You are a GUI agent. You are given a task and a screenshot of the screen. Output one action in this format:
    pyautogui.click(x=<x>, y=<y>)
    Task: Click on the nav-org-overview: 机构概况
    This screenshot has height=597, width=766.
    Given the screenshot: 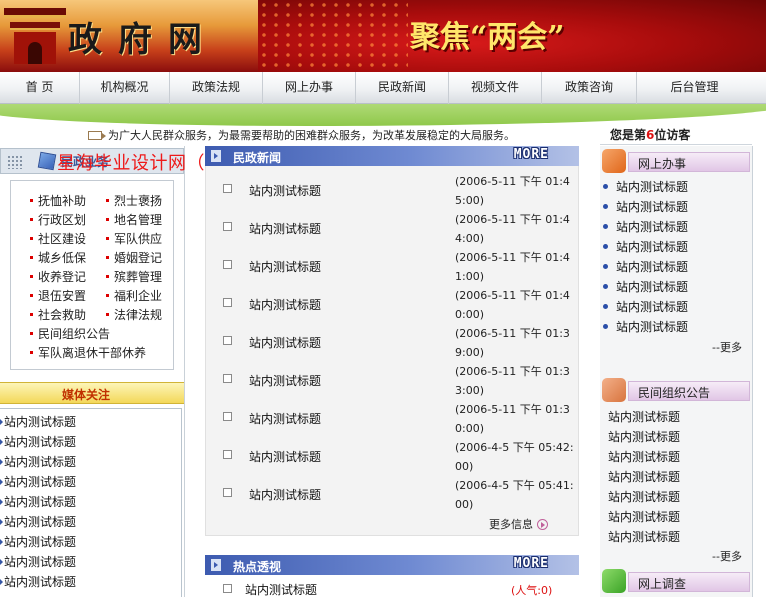 What is the action you would take?
    pyautogui.click(x=125, y=88)
    